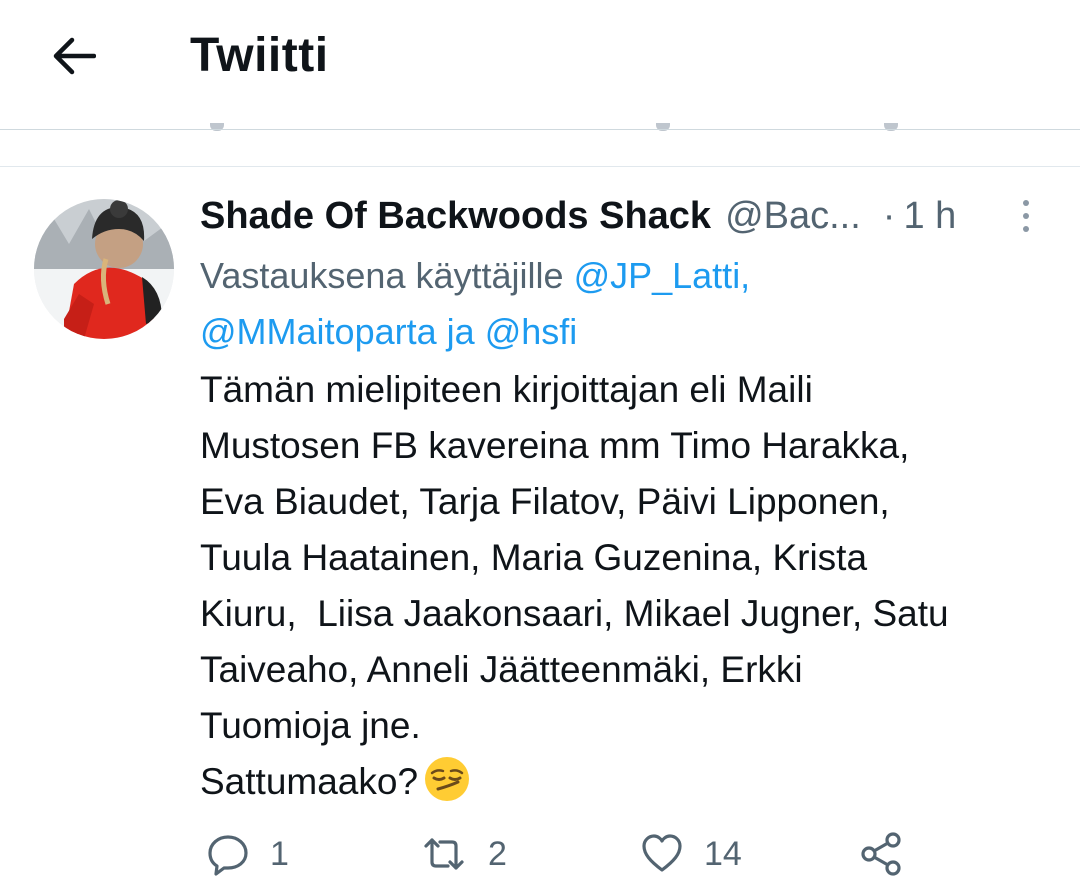 The height and width of the screenshot is (891, 1080). What do you see at coordinates (540, 129) in the screenshot?
I see `header-divider` at bounding box center [540, 129].